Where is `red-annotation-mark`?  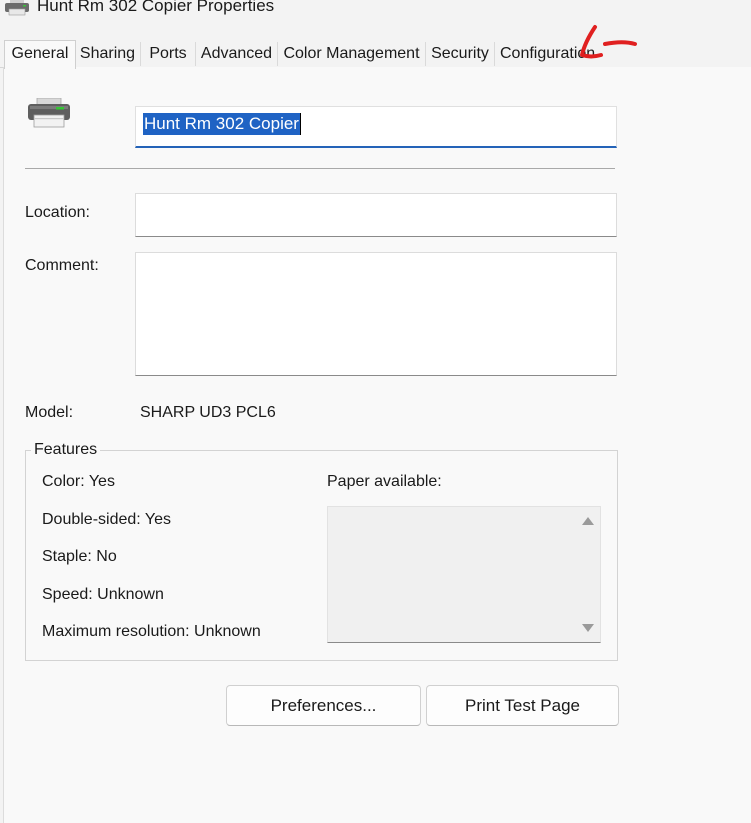 red-annotation-mark is located at coordinates (608, 42).